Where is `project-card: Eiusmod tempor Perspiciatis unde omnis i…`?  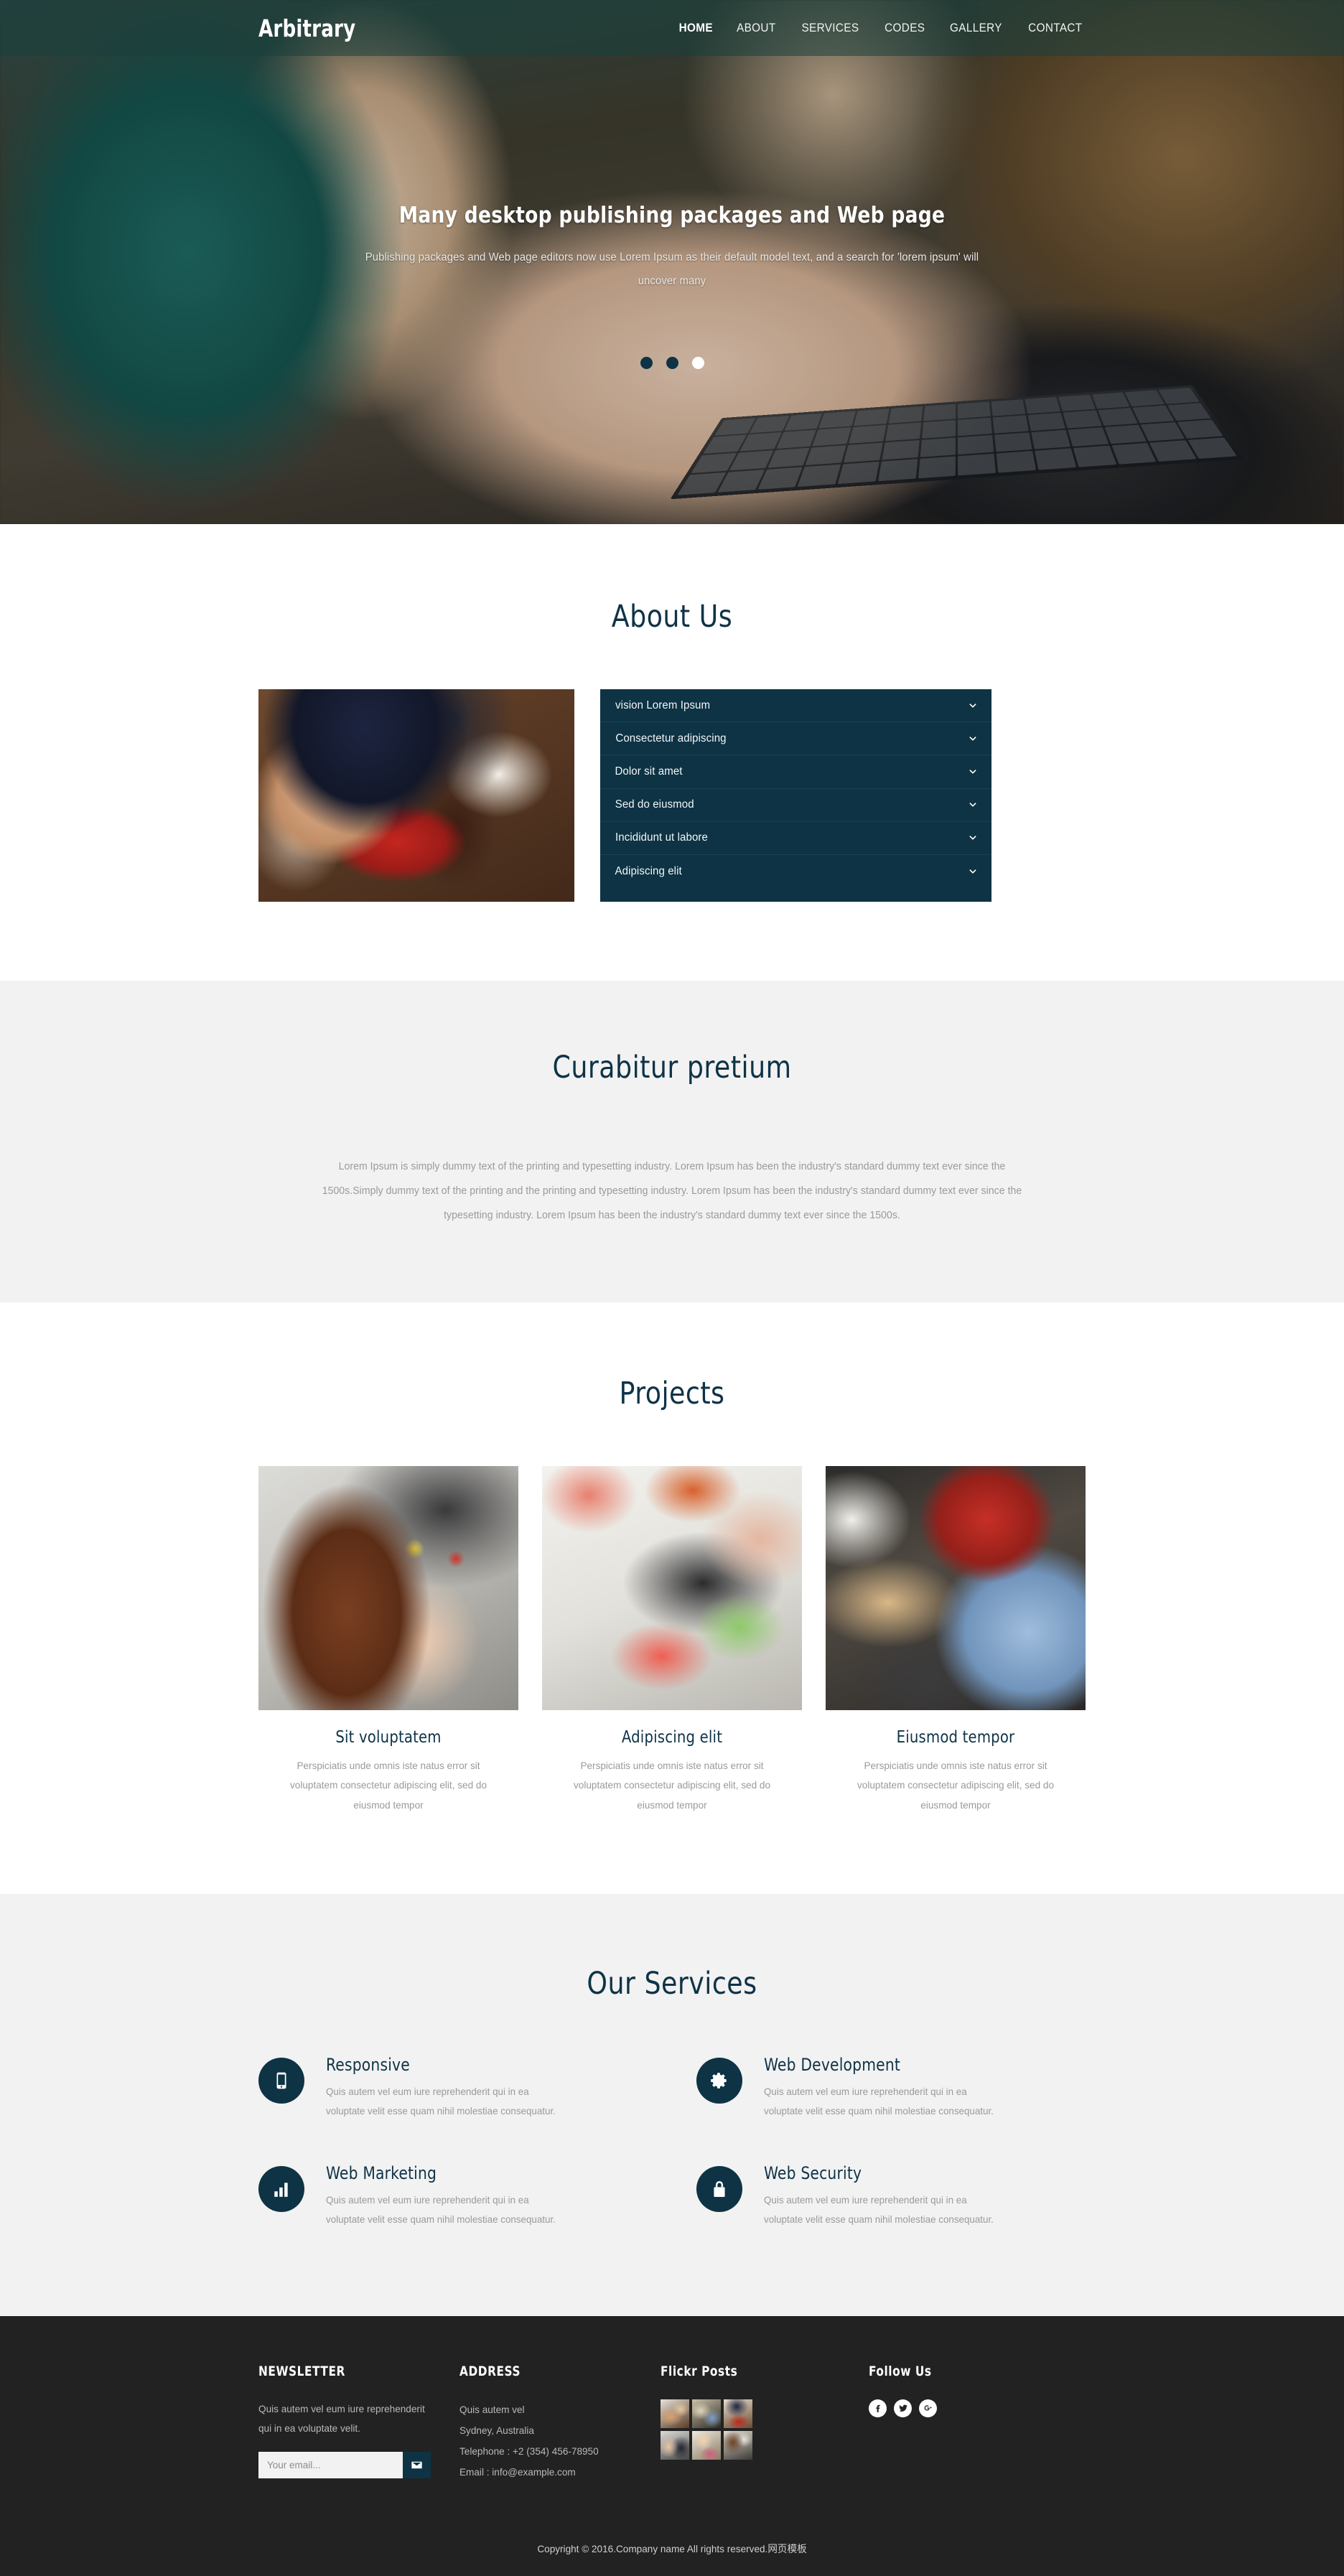
project-card: Eiusmod tempor Perspiciatis unde omnis i… is located at coordinates (956, 1640).